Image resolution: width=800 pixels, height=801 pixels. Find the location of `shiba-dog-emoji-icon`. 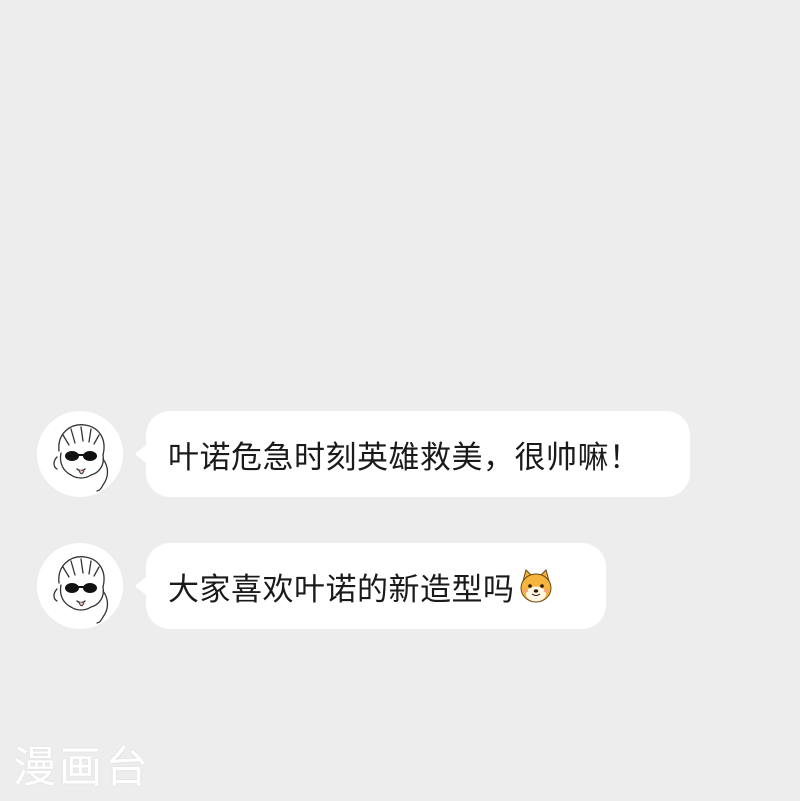

shiba-dog-emoji-icon is located at coordinates (535, 586).